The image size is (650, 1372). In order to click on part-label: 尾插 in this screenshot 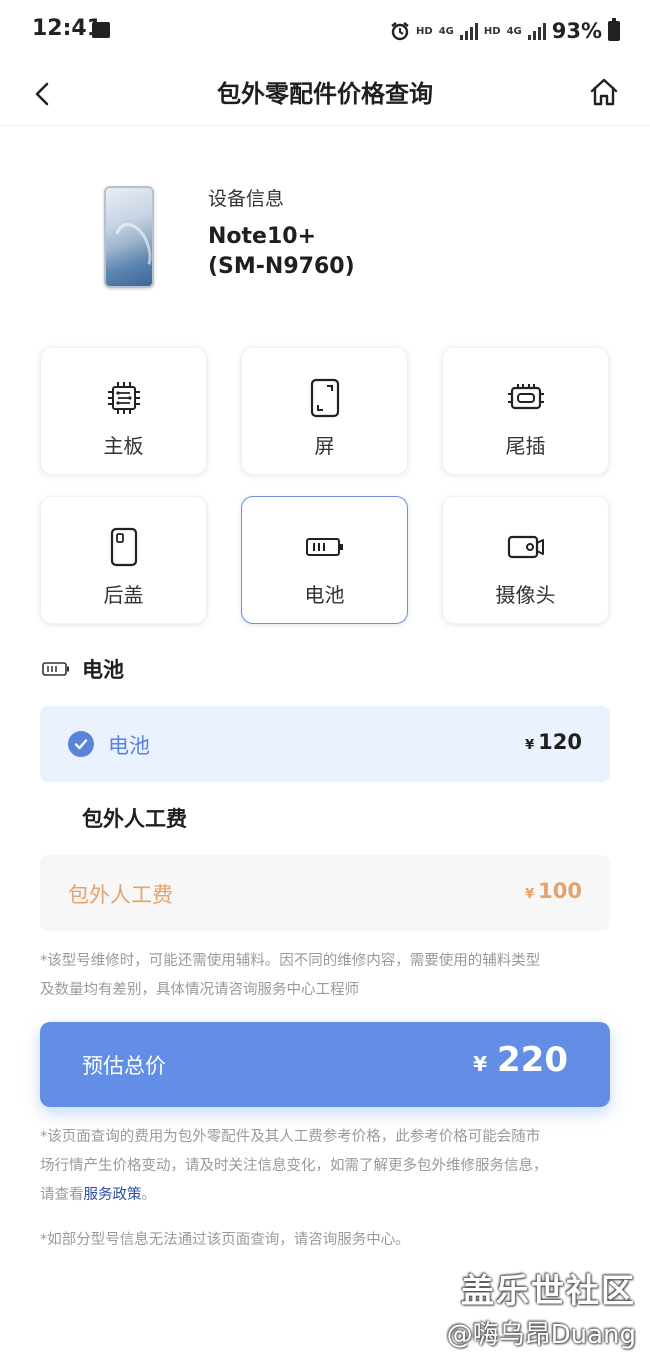, I will do `click(525, 446)`.